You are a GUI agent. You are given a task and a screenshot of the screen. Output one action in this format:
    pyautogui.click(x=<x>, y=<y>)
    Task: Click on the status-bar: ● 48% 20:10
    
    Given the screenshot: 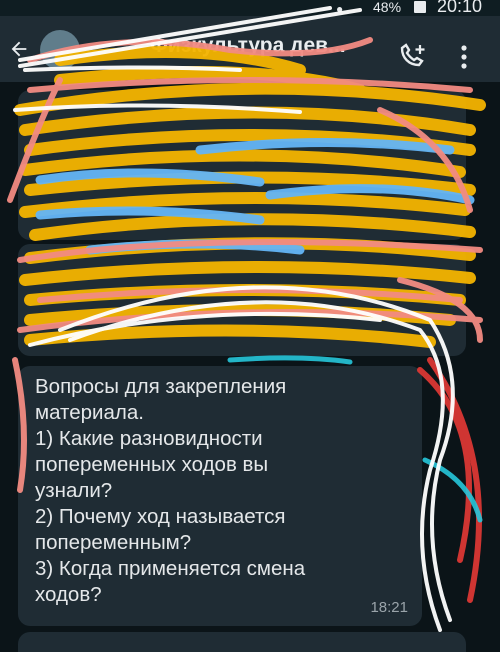 What is the action you would take?
    pyautogui.click(x=250, y=8)
    